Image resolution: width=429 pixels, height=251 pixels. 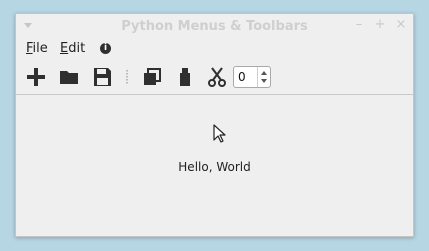 I want to click on spin-up-icon, so click(x=264, y=73).